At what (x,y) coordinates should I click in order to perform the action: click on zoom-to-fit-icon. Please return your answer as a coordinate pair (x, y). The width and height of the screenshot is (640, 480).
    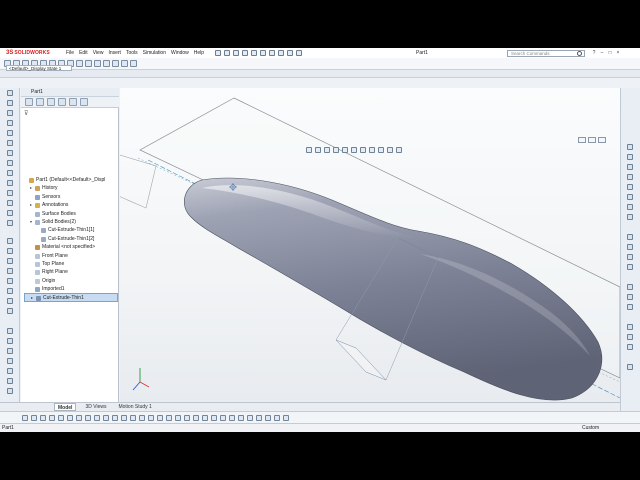
    Looking at the image, I should click on (309, 150).